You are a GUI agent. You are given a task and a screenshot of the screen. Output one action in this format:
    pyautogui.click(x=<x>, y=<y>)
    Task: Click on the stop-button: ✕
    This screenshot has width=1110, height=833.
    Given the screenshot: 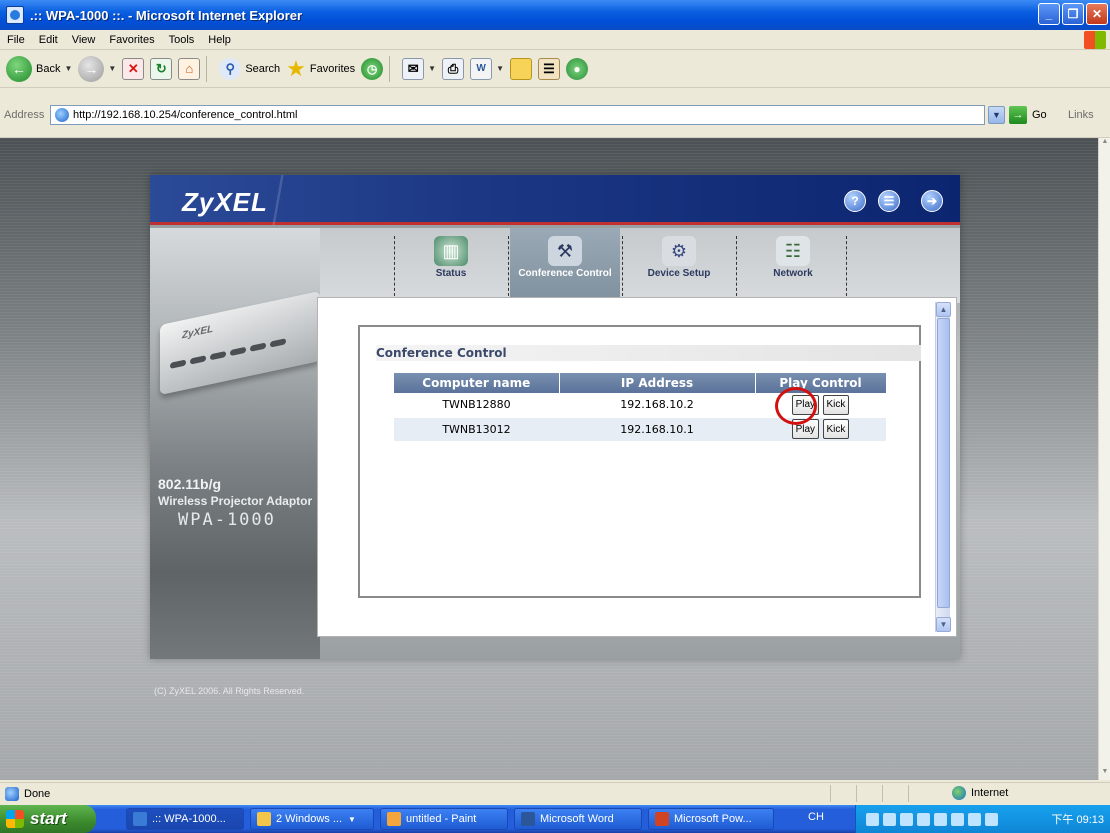 What is the action you would take?
    pyautogui.click(x=133, y=69)
    